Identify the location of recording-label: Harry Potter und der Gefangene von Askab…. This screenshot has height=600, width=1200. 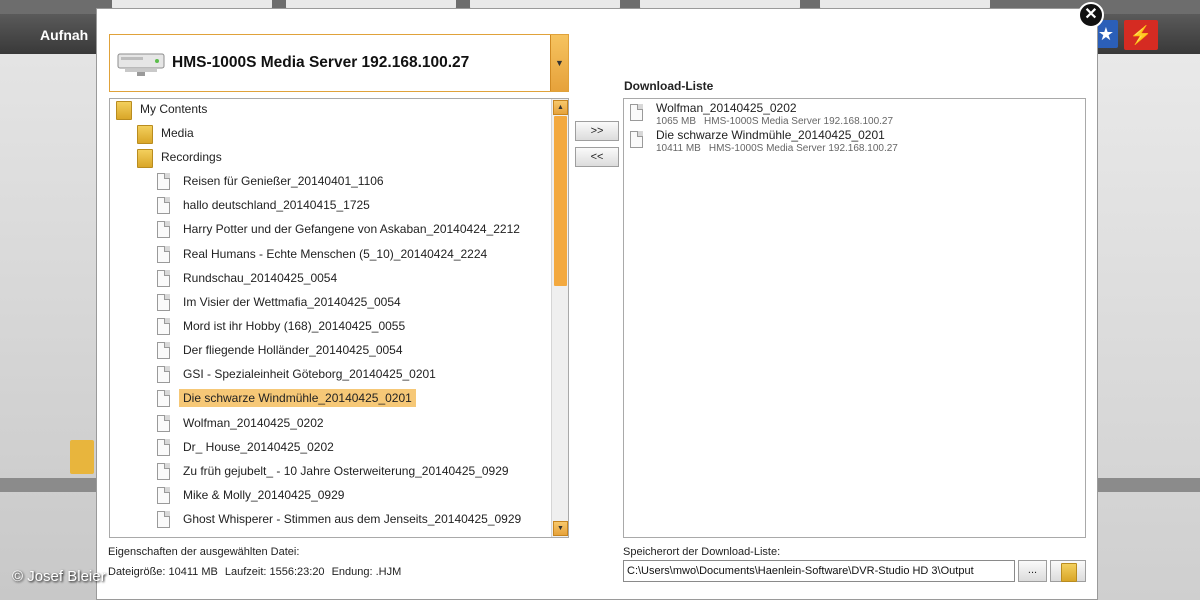
(351, 229).